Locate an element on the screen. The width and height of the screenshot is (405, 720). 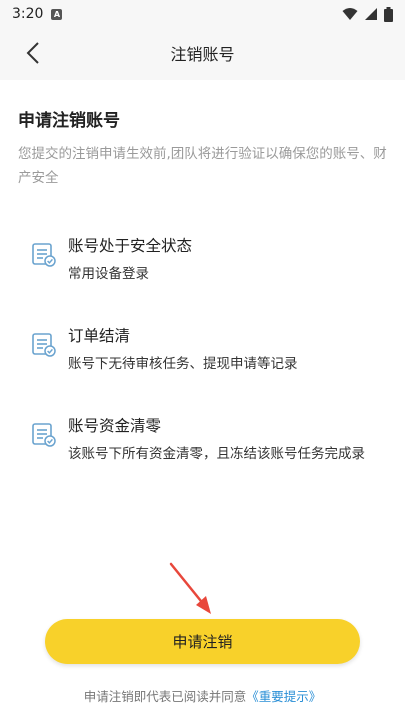
important-notice-link: 《重要提示》 is located at coordinates (283, 696).